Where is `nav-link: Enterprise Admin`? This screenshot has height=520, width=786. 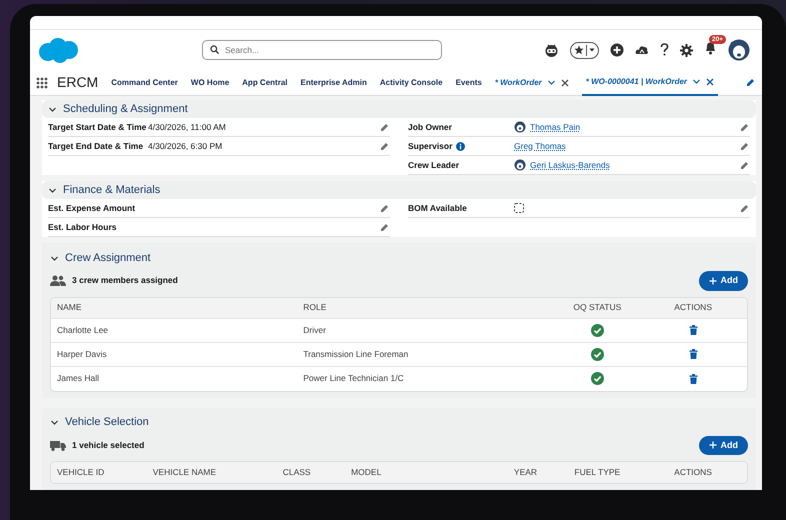 nav-link: Enterprise Admin is located at coordinates (333, 82).